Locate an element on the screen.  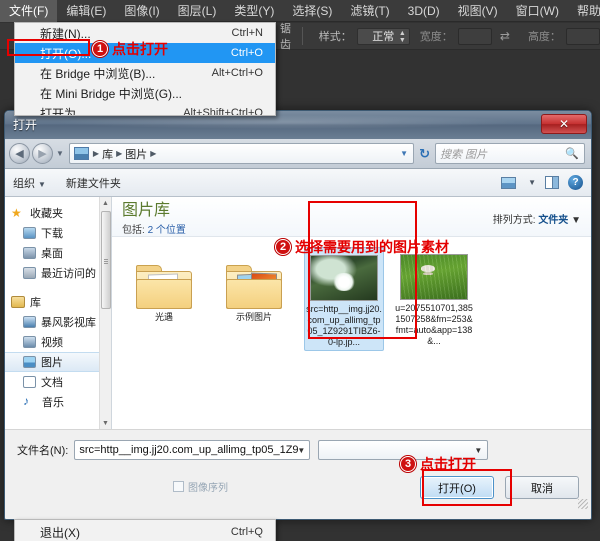
list-item: 示例图片 is located at coordinates (254, 299).